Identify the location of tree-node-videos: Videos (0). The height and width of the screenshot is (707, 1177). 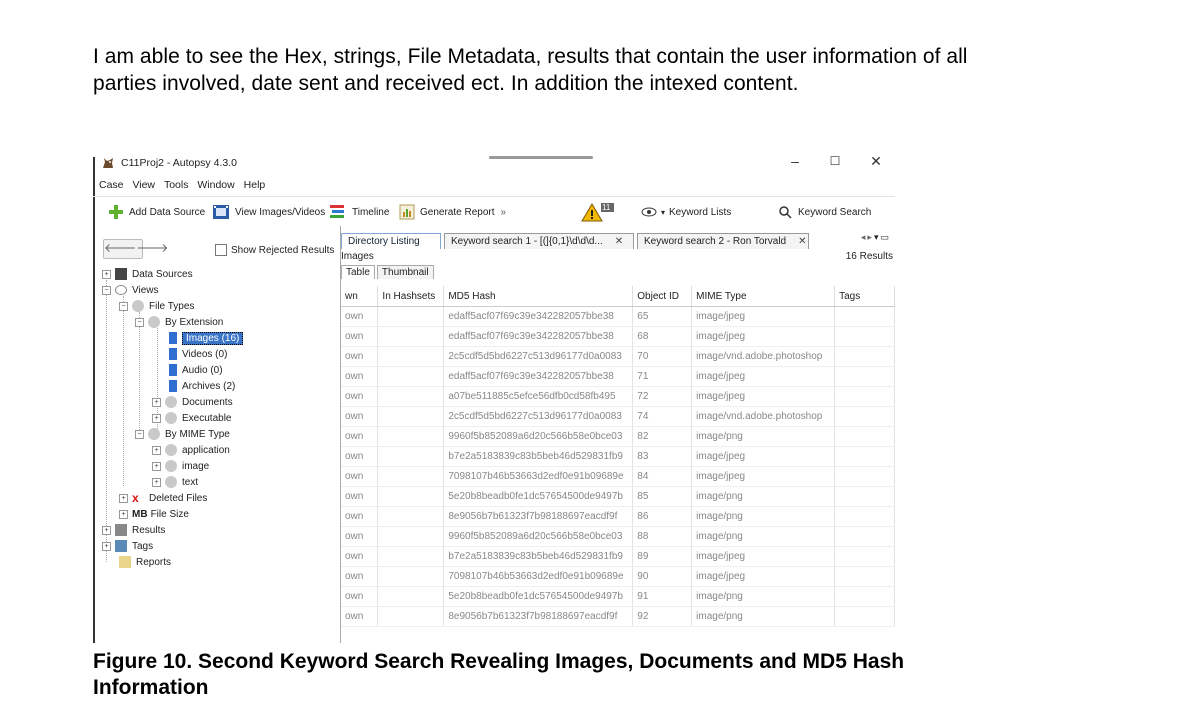
(198, 354).